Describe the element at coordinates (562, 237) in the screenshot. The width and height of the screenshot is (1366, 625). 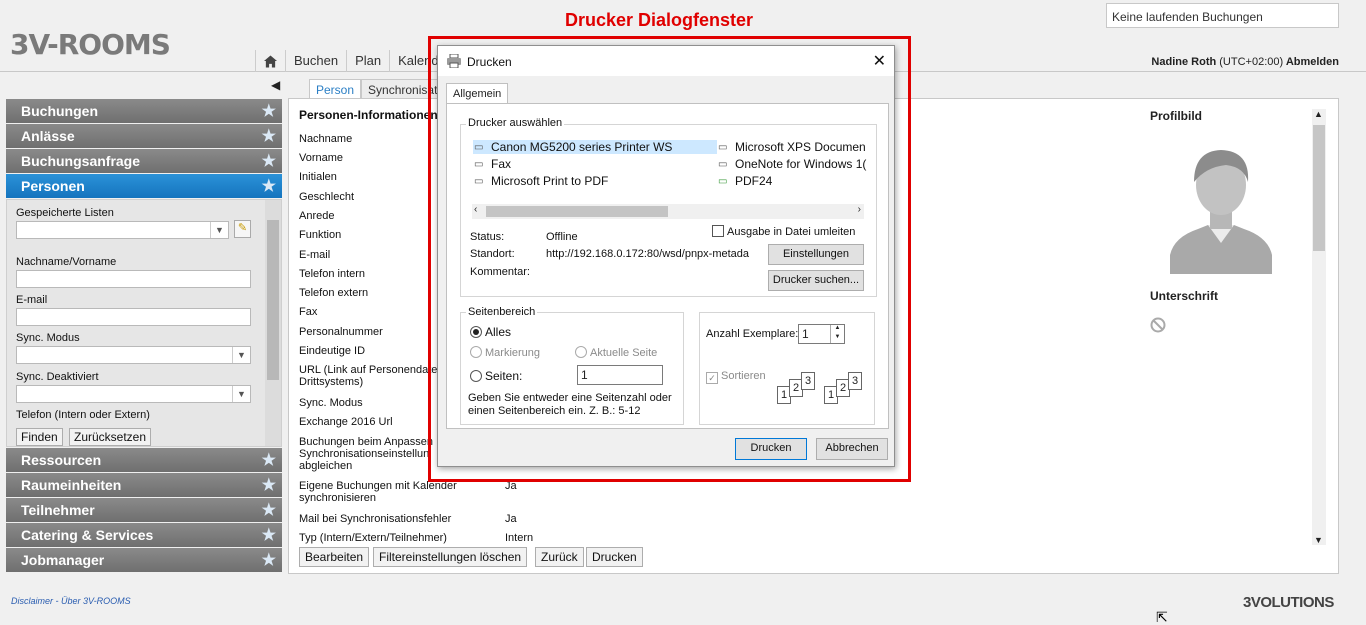
I see `status-value: Offline` at that location.